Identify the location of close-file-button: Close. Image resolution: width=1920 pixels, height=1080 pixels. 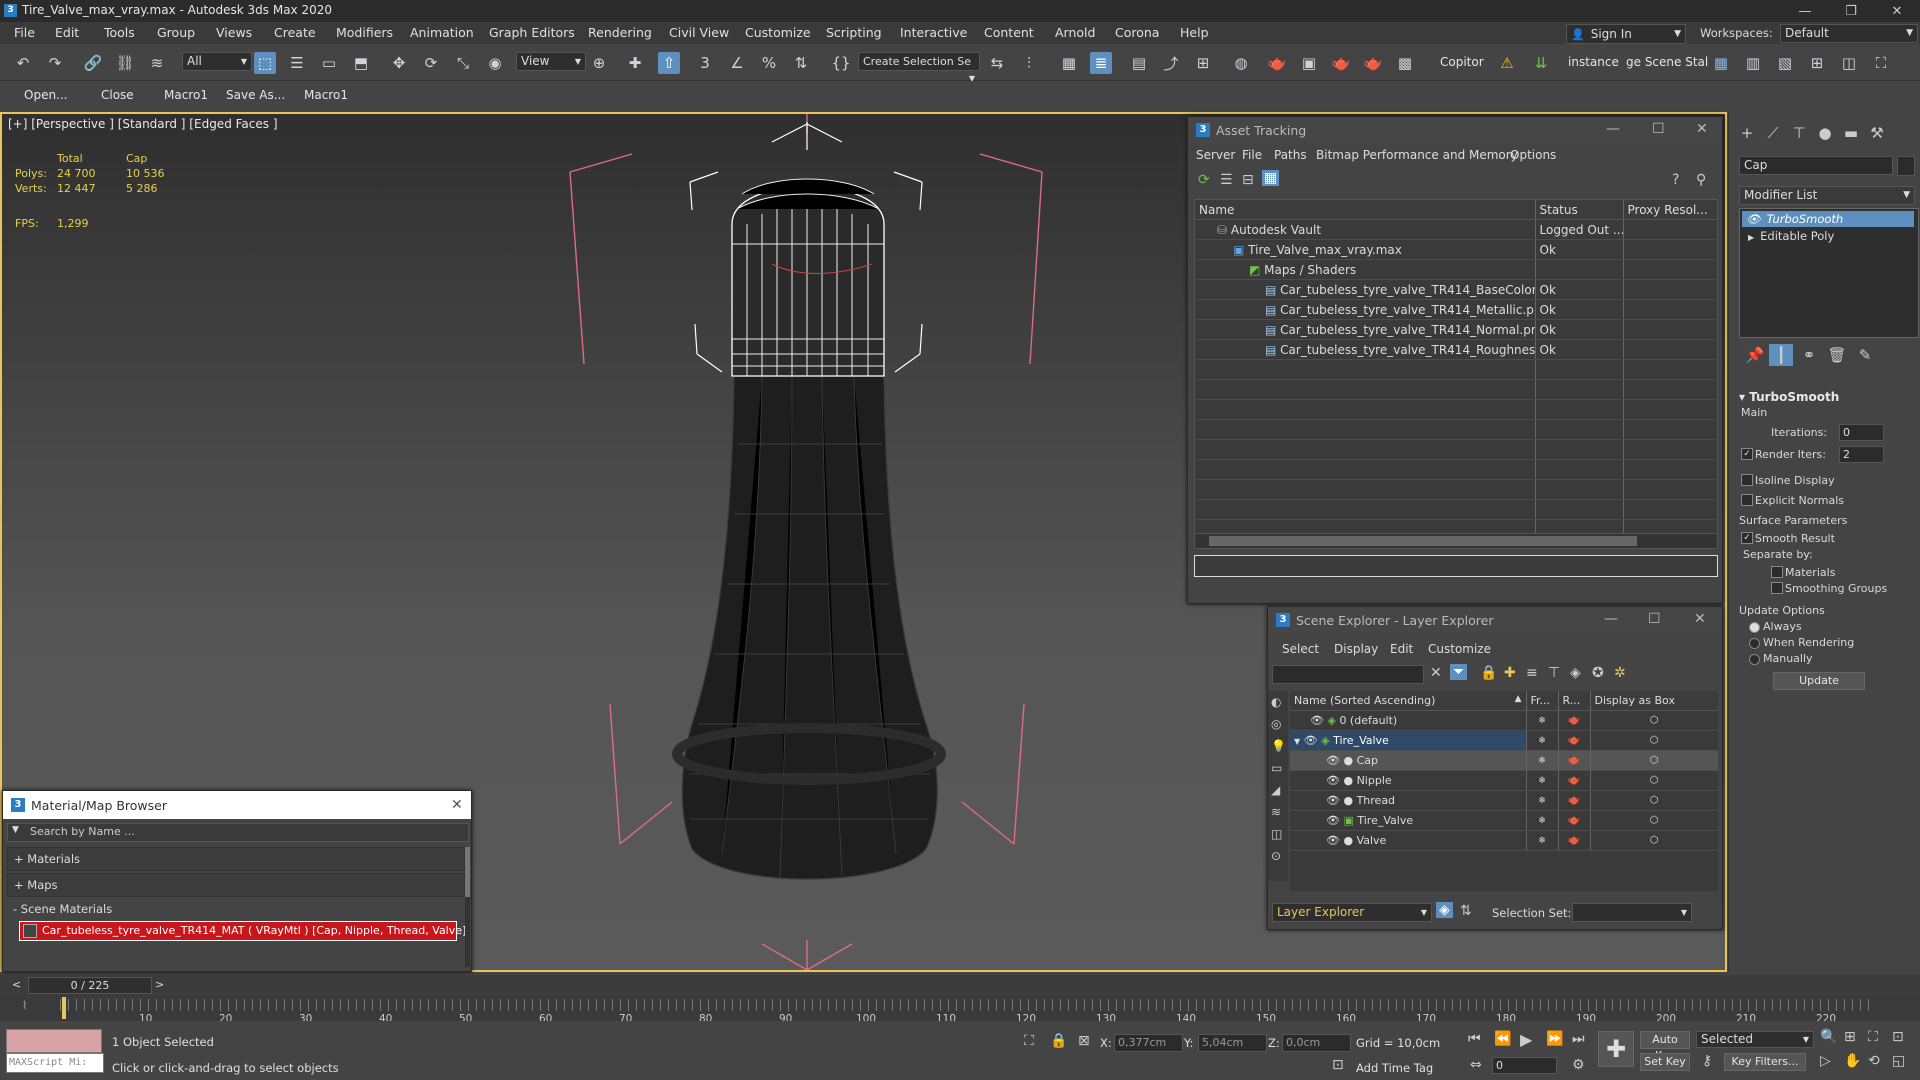
(117, 95).